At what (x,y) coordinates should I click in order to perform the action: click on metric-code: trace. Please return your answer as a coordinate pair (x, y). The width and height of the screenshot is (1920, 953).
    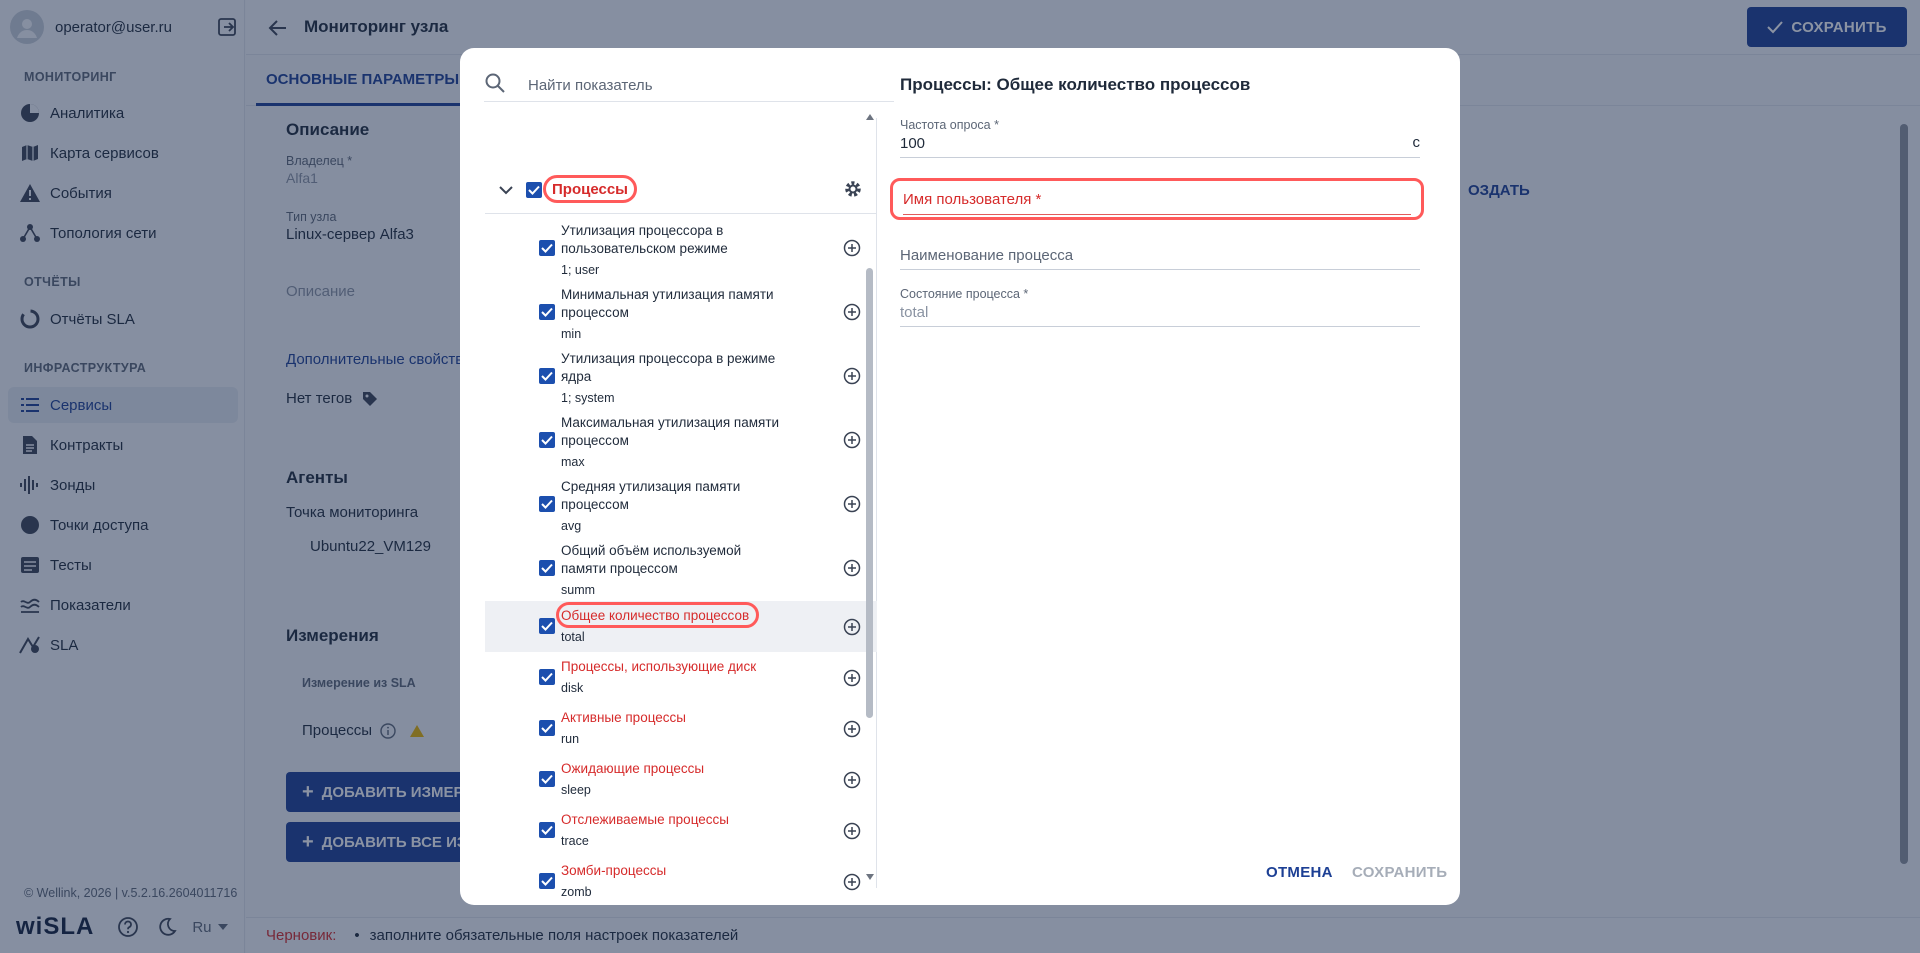
    Looking at the image, I should click on (575, 841).